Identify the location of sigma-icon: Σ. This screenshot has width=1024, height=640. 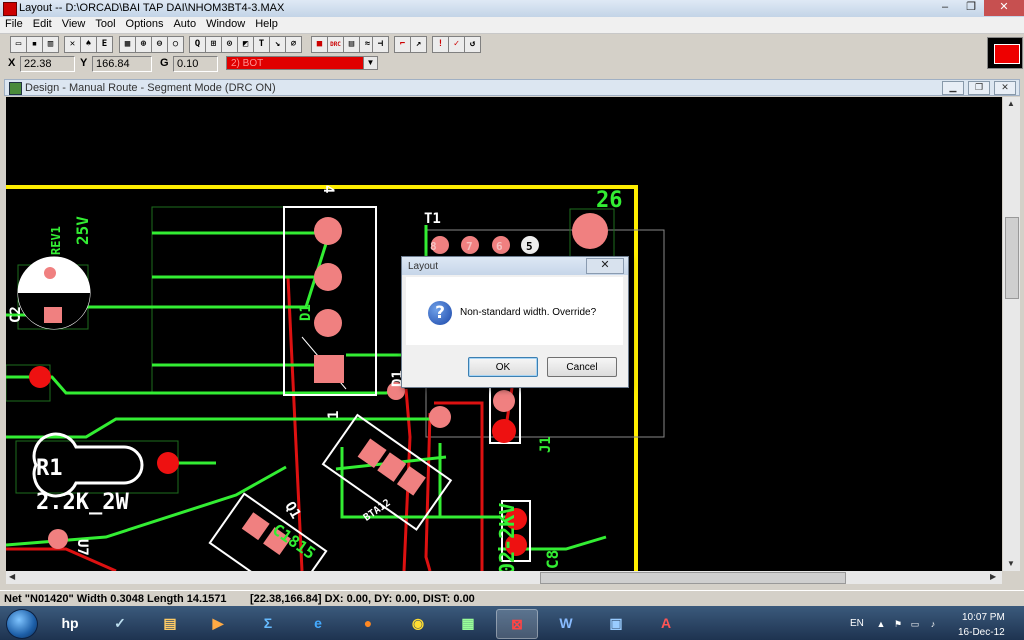
(268, 623).